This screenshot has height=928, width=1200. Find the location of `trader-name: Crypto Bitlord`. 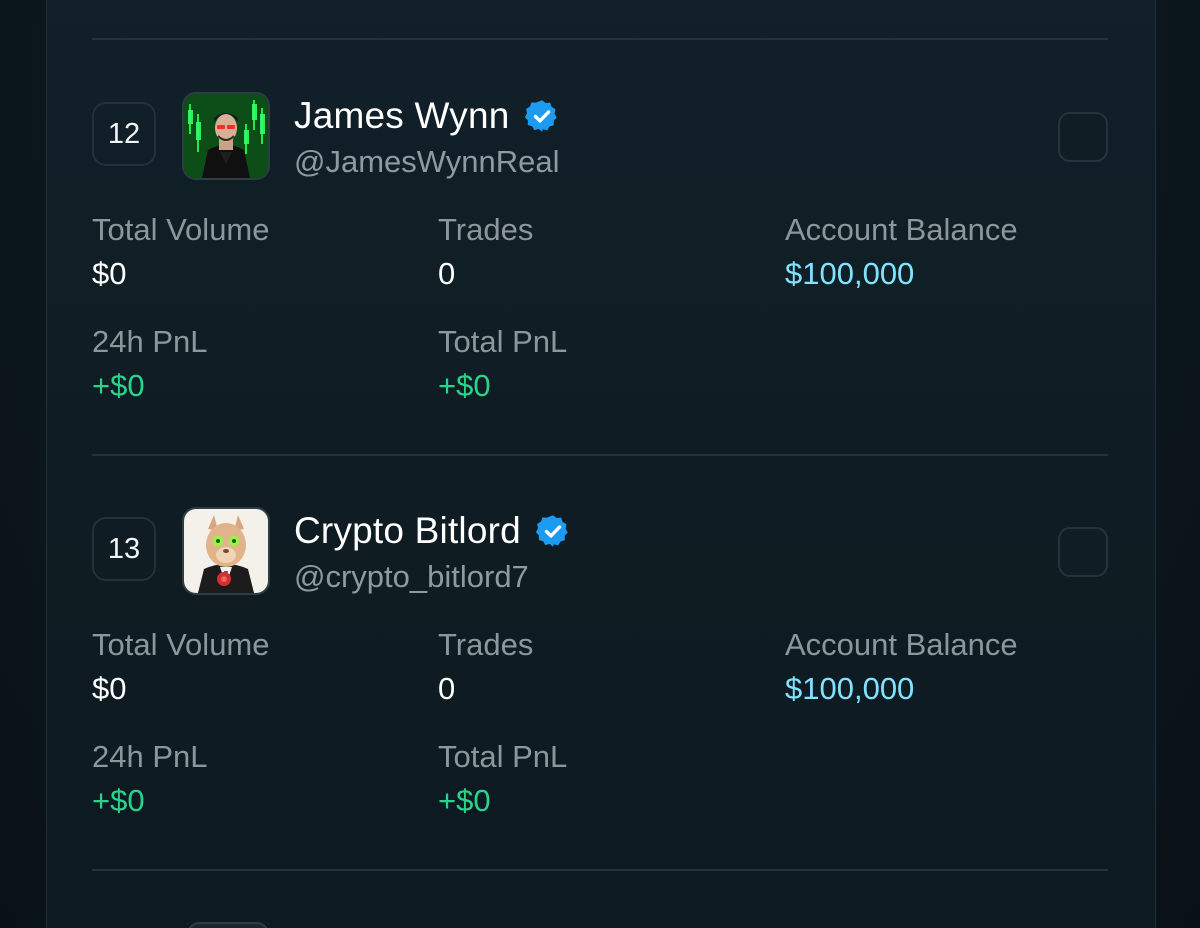

trader-name: Crypto Bitlord is located at coordinates (407, 531).